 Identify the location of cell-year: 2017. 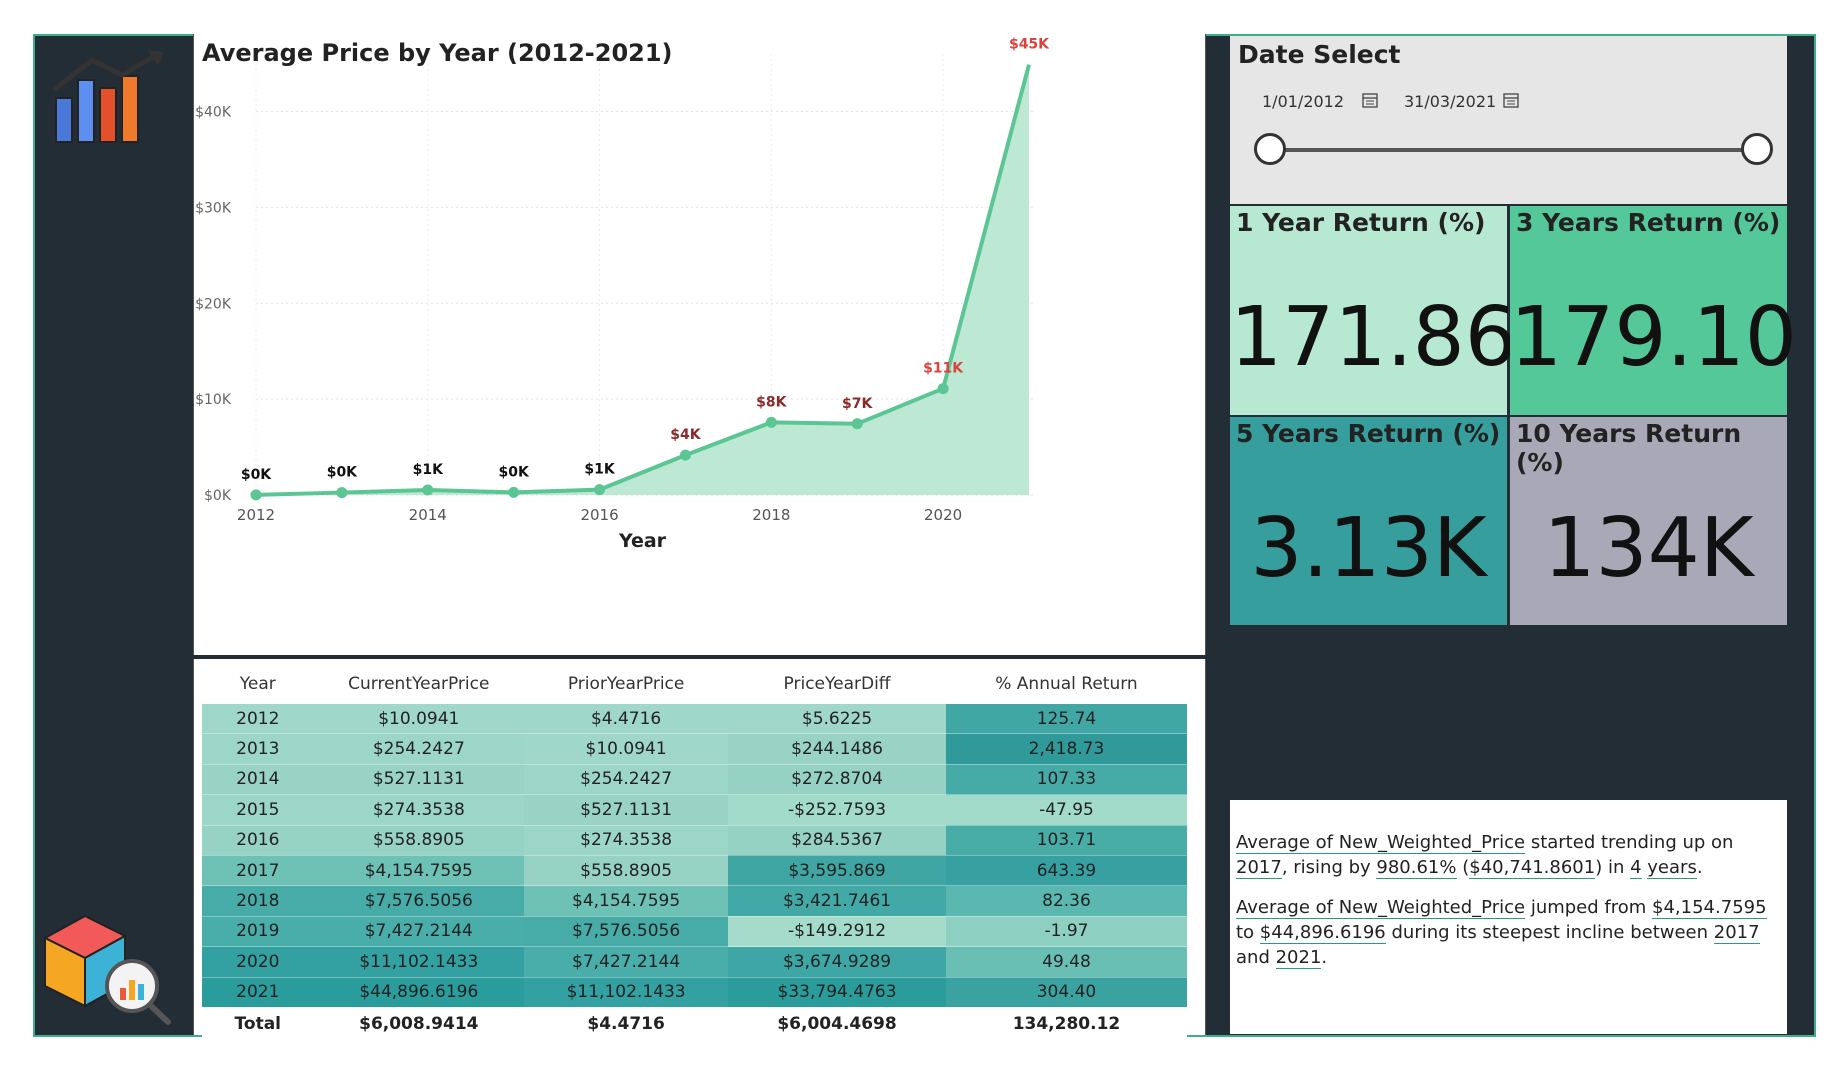
(258, 870).